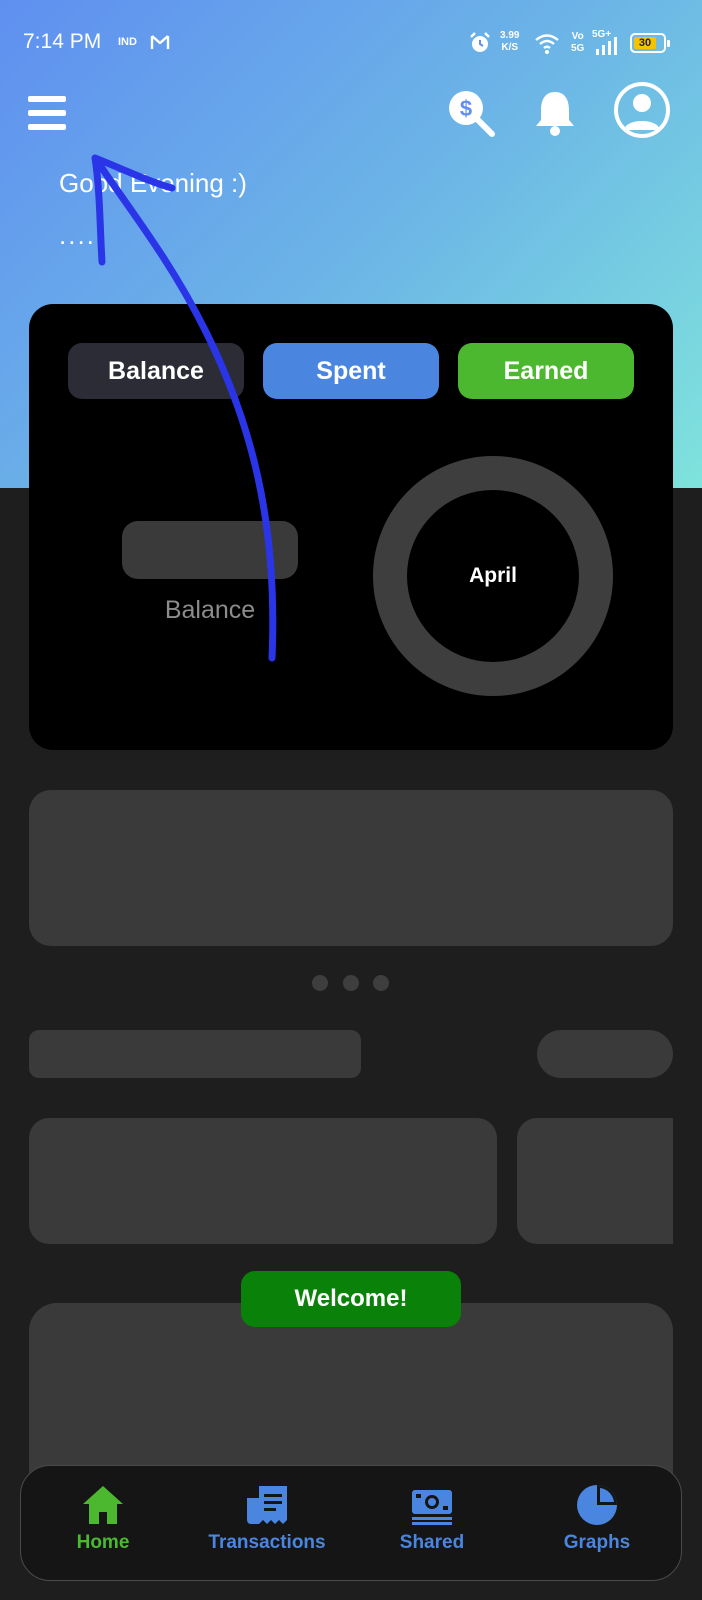  I want to click on battery-icon: 30, so click(650, 43).